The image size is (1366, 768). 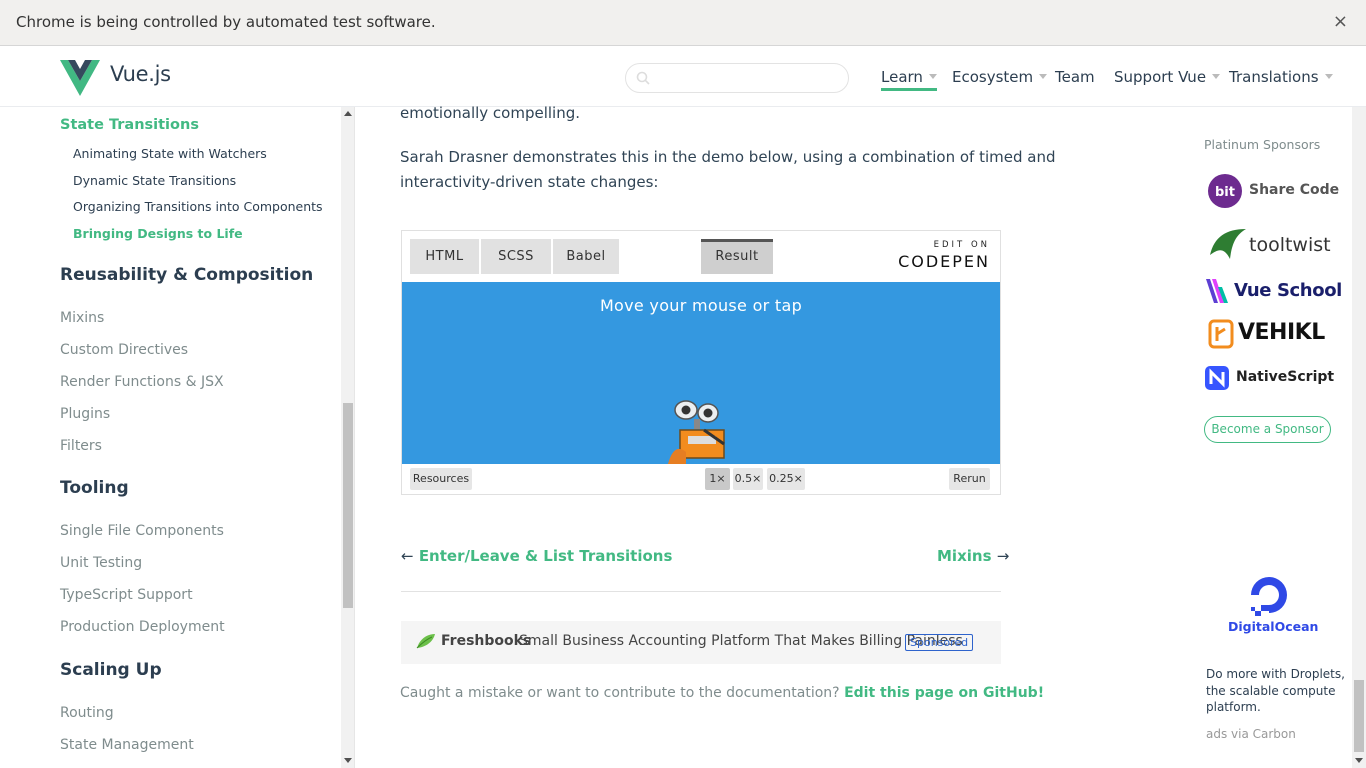 I want to click on nav-support-vue: Support Vue, so click(x=1167, y=77).